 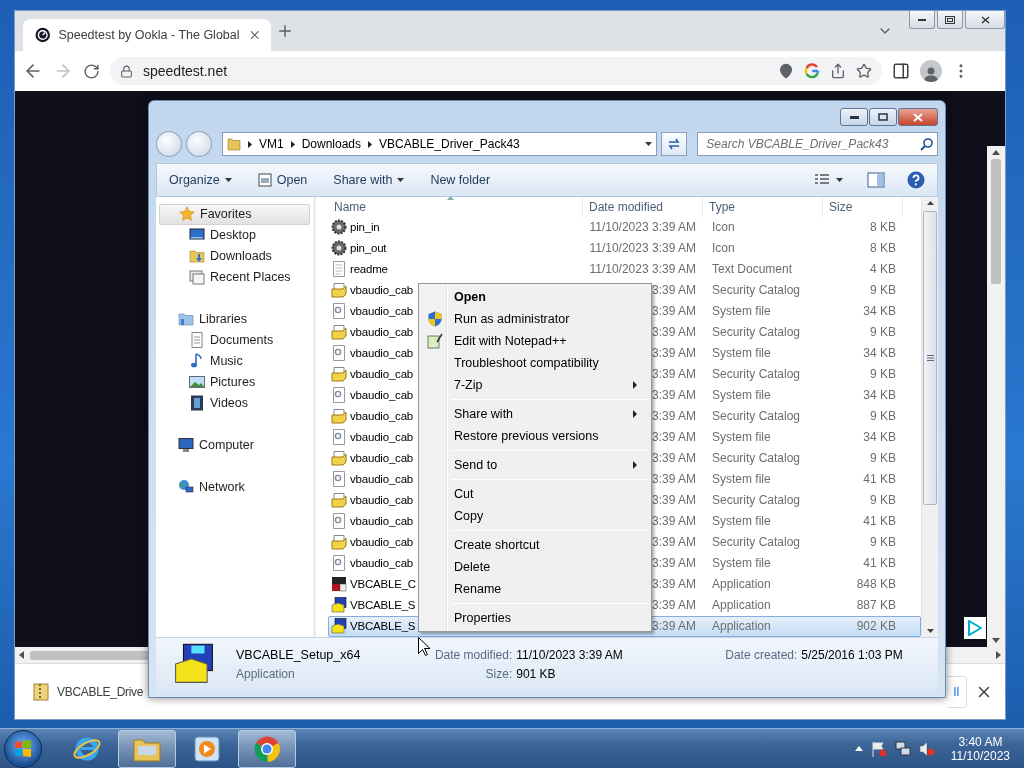 I want to click on address-bar: VM1 Downloads VBCABLE_Driver_Pack43, so click(x=439, y=144).